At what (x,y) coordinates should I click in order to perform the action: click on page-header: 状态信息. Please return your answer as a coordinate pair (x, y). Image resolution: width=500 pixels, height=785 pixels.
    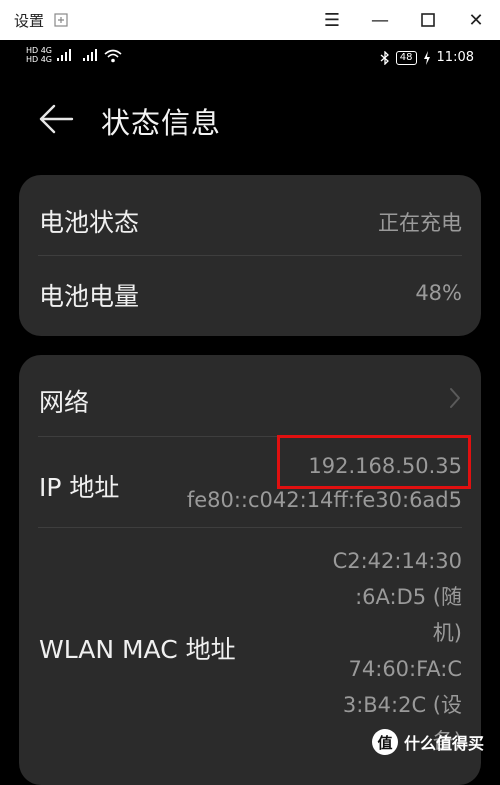
    Looking at the image, I should click on (250, 124).